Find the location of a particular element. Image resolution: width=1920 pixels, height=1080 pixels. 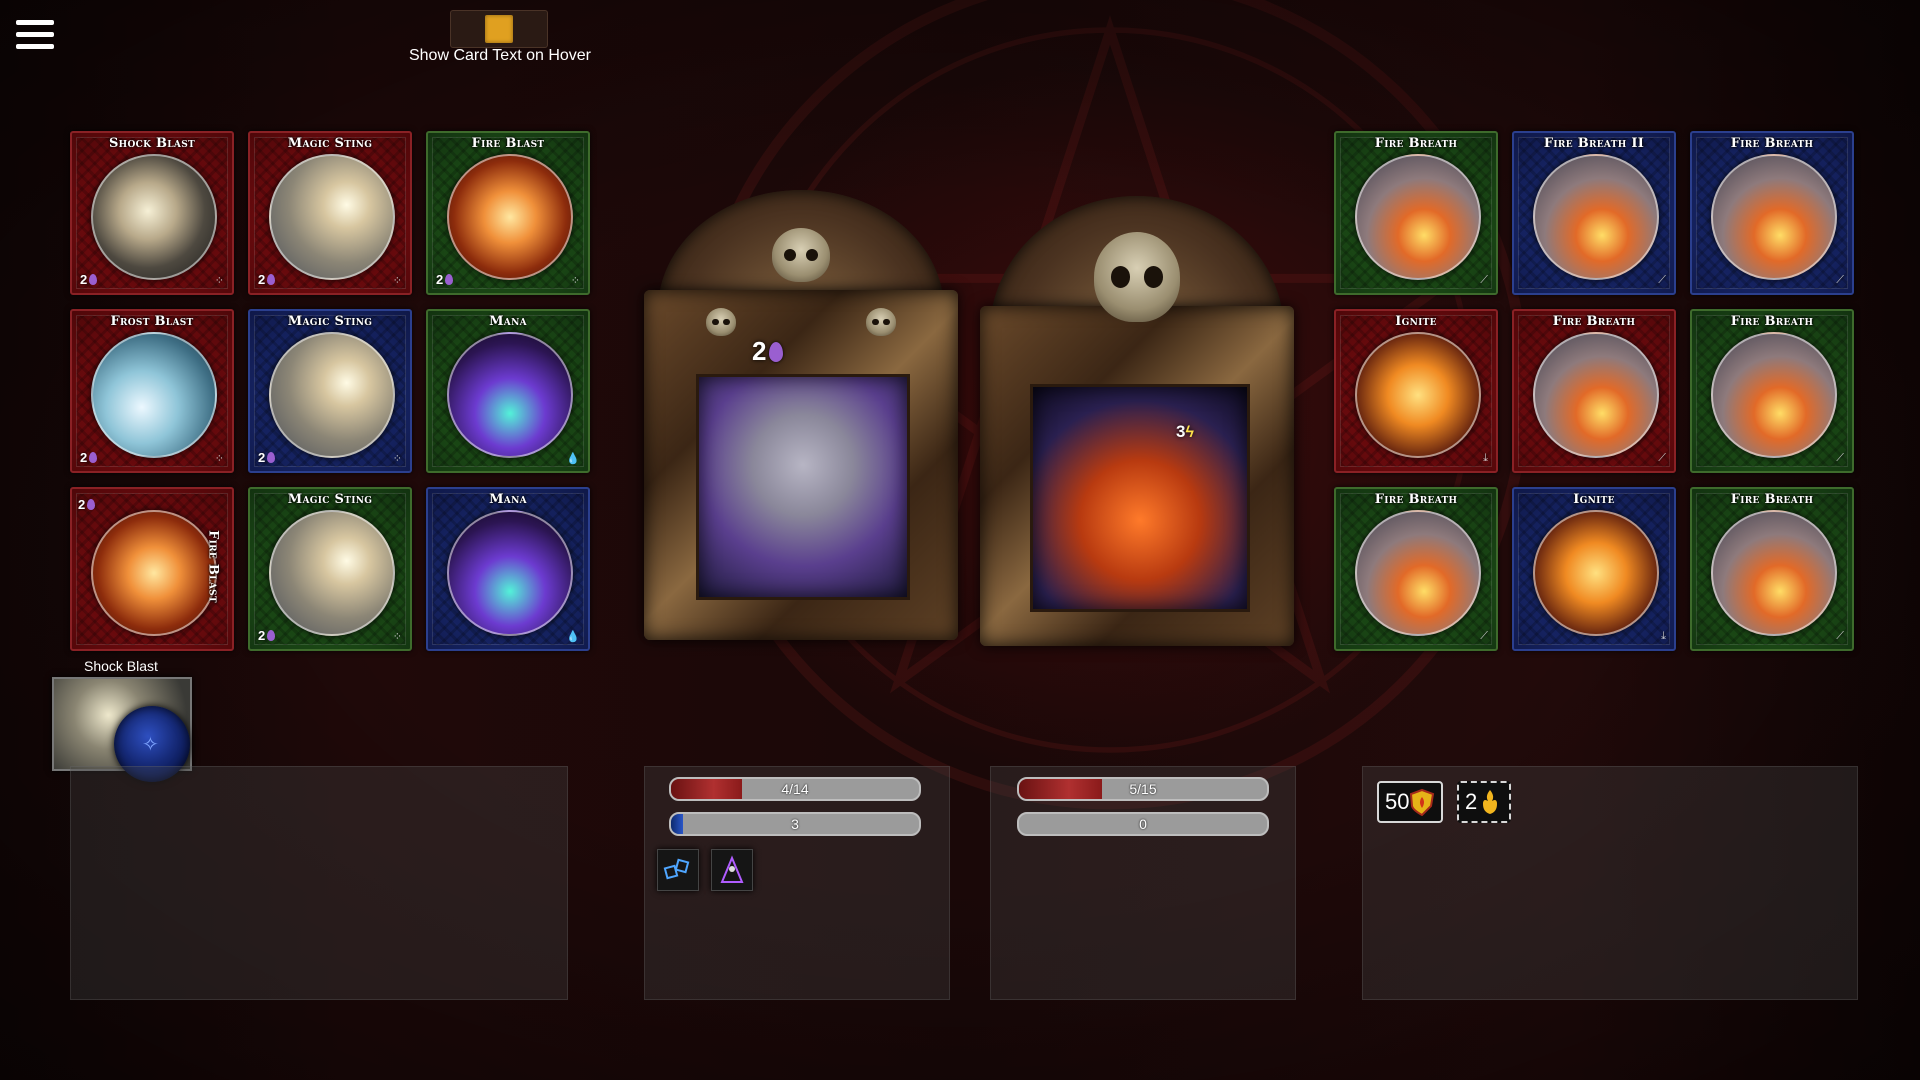

hover-toggle-label: Show Card Text on Hover is located at coordinates (499, 55).